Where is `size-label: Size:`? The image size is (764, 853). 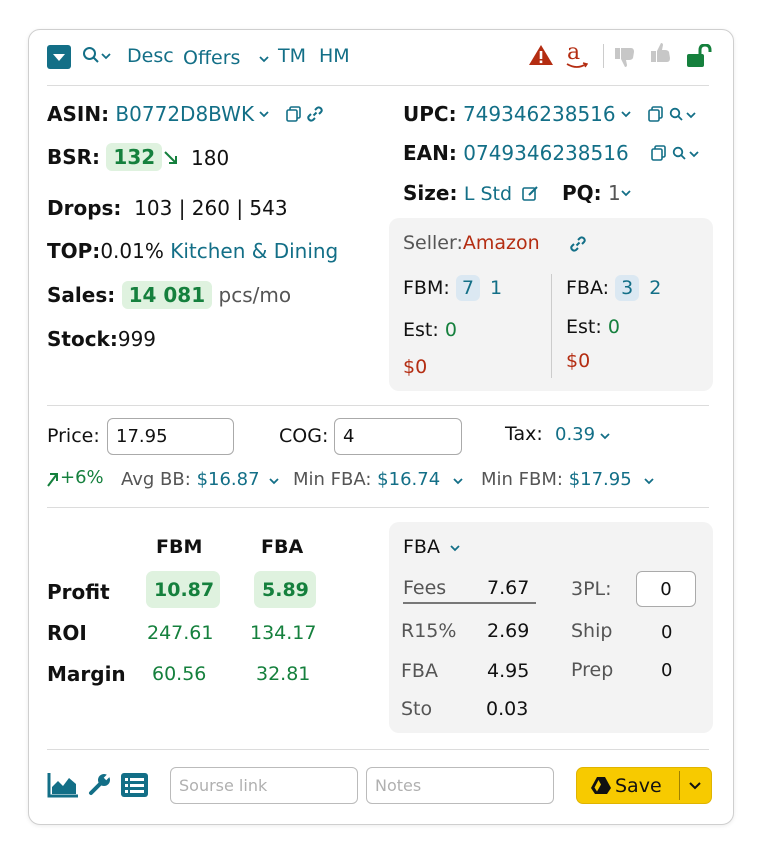
size-label: Size: is located at coordinates (430, 193).